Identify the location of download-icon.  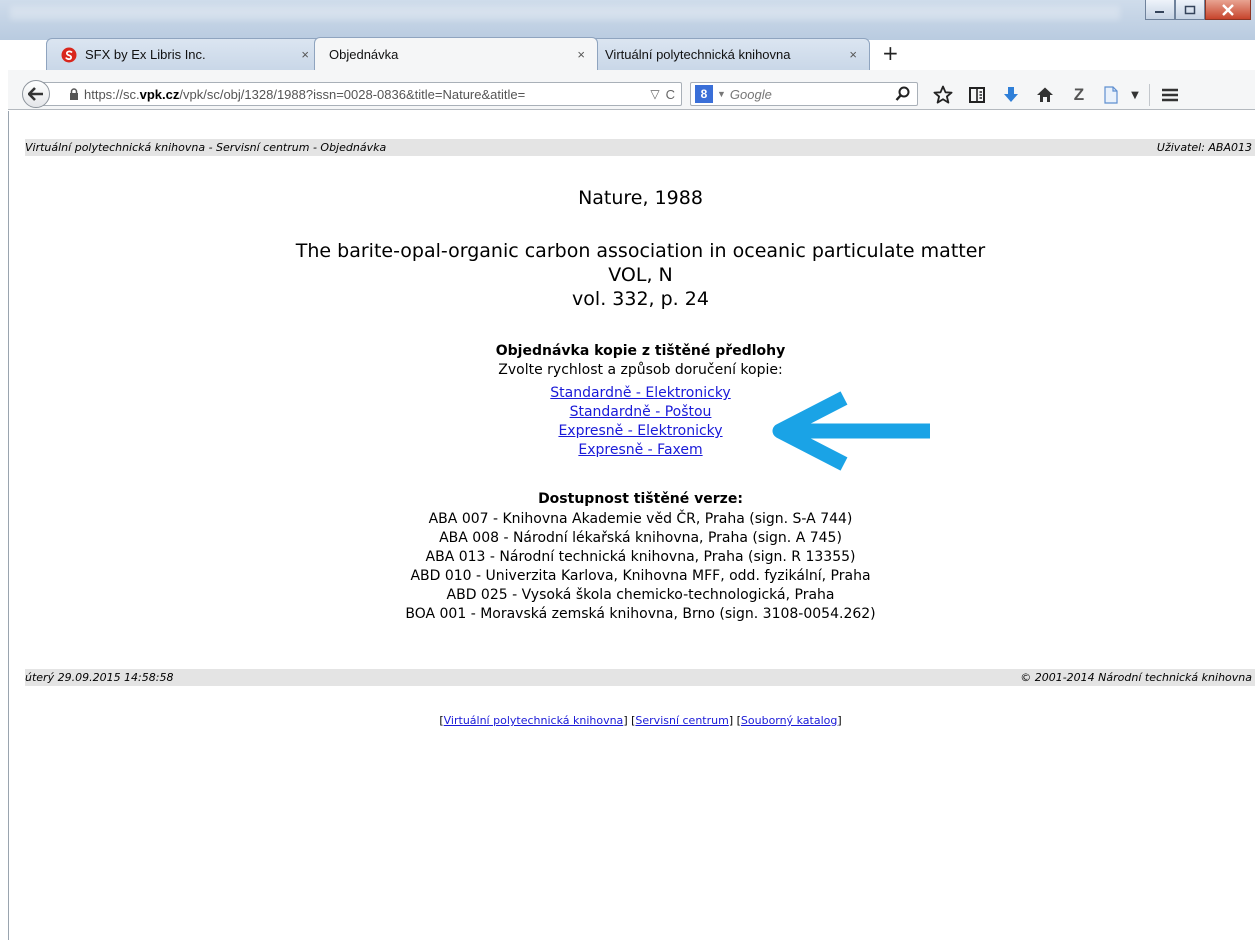
(1011, 95).